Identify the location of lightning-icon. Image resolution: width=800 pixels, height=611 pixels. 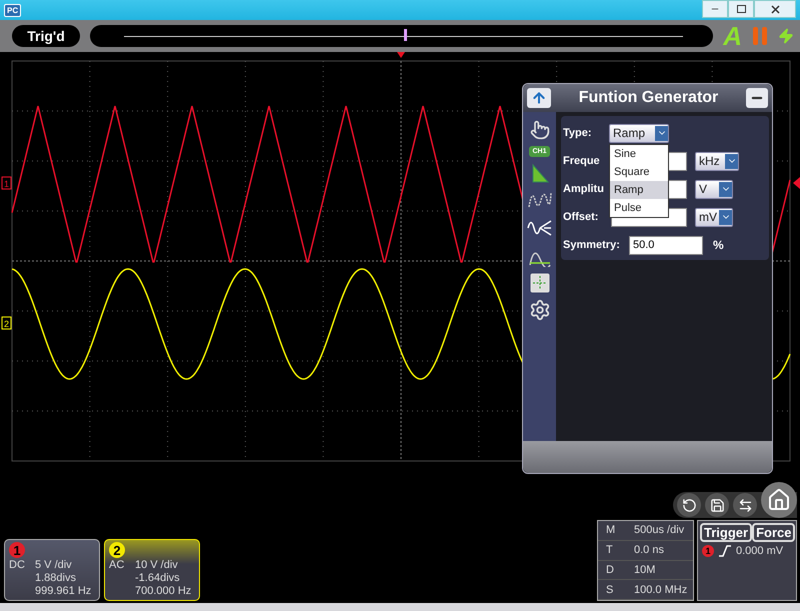
(786, 36).